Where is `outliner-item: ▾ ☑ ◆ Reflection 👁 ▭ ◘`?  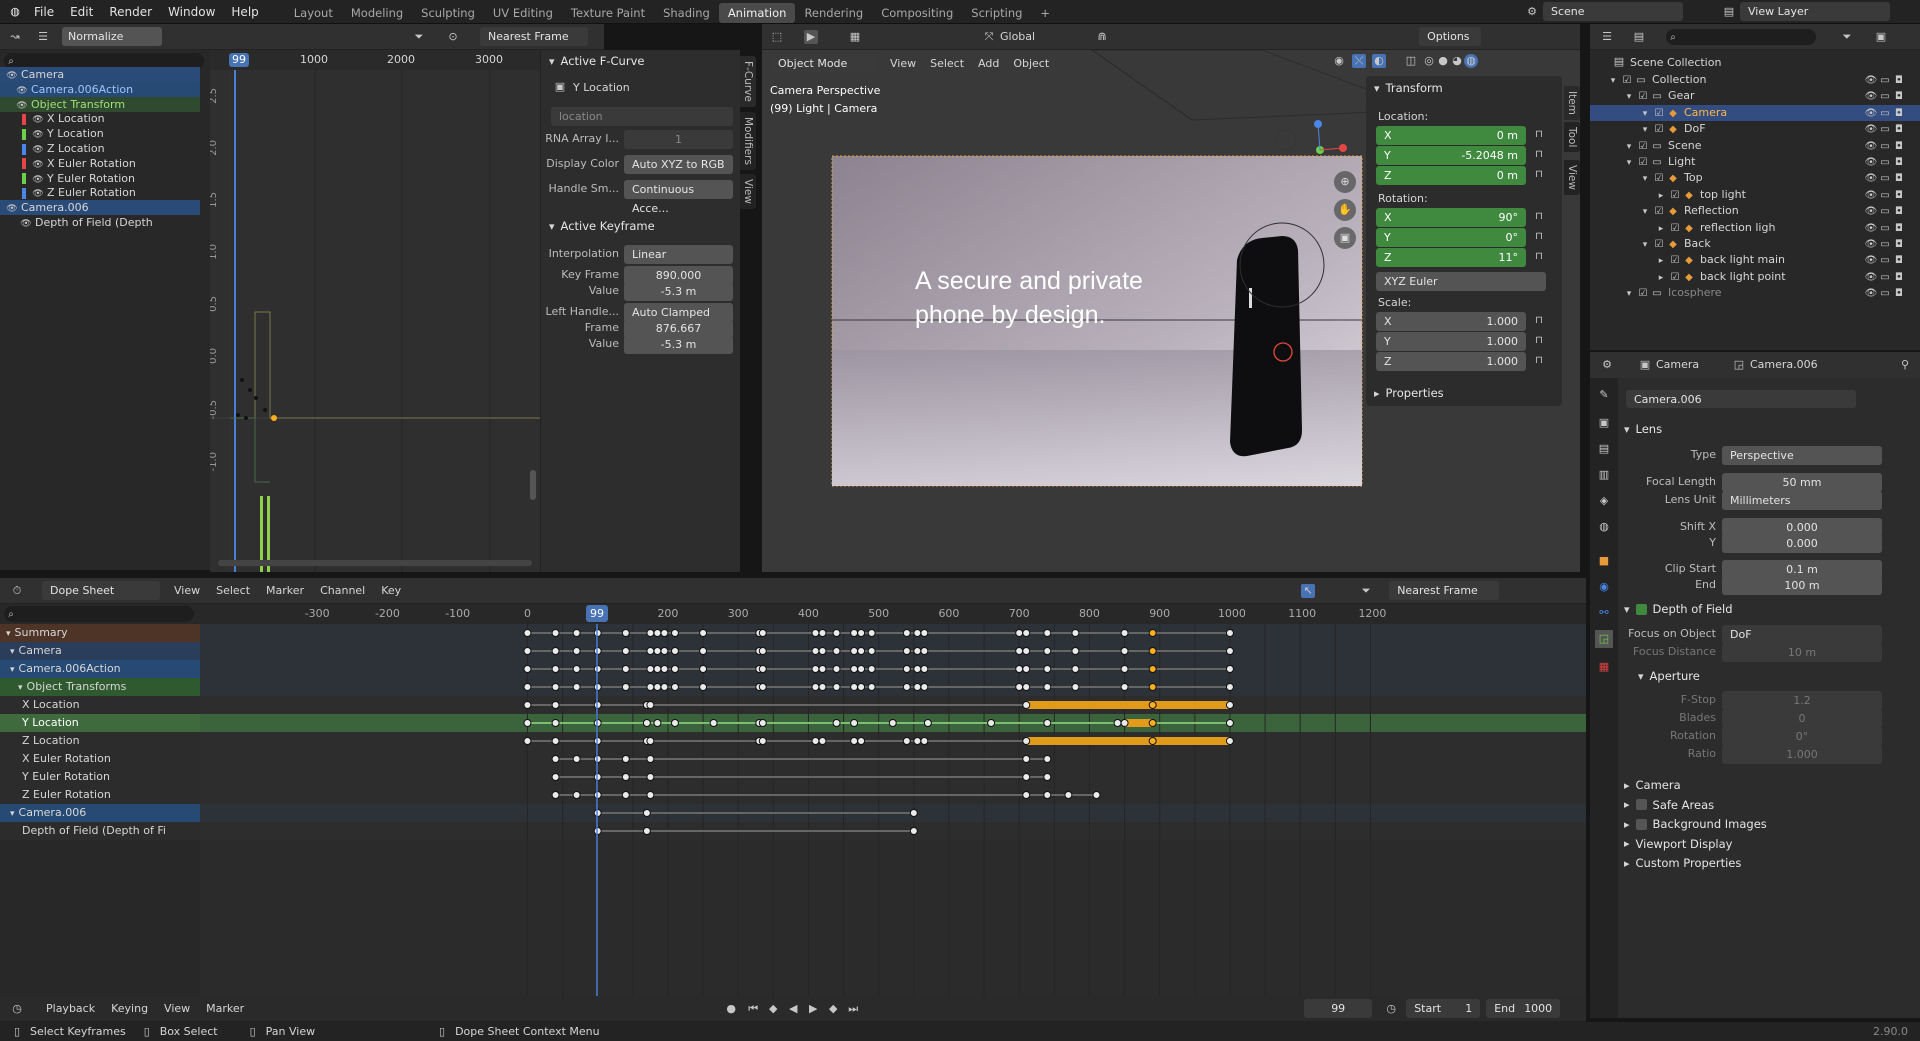 outliner-item: ▾ ☑ ◆ Reflection 👁 ▭ ◘ is located at coordinates (1755, 211).